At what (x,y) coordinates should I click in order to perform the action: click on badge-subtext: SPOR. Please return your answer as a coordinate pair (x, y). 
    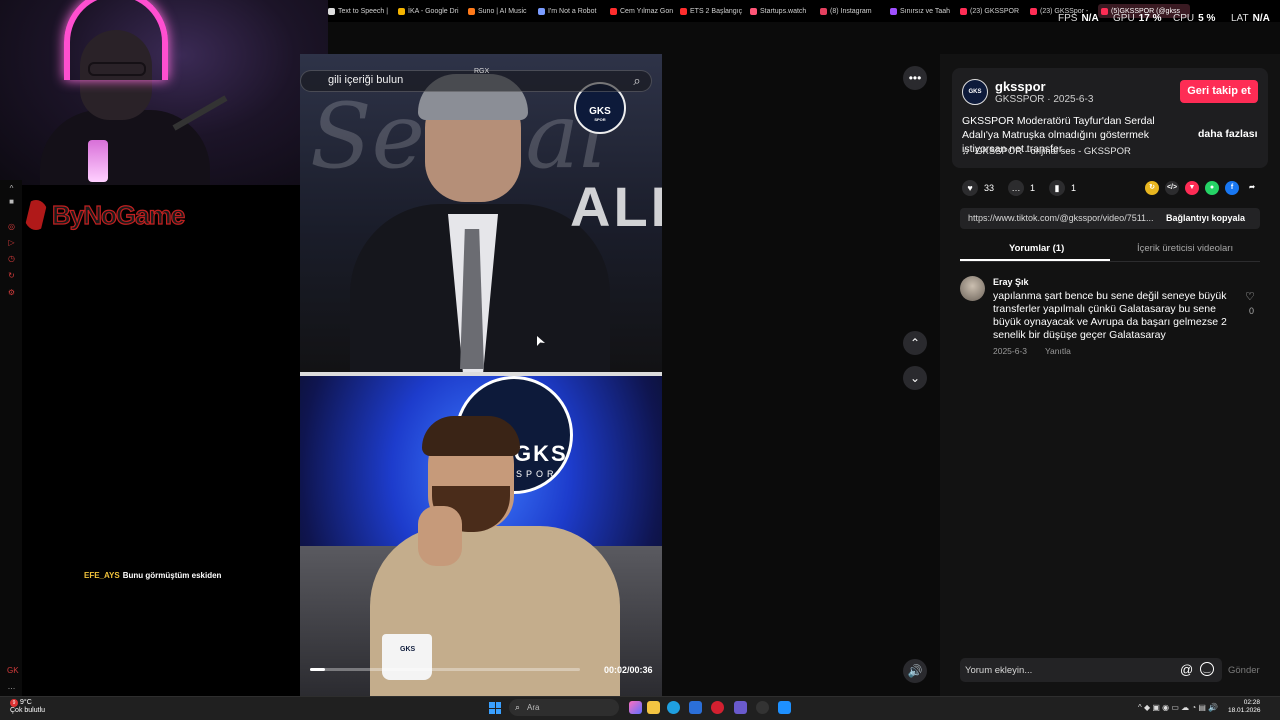
    Looking at the image, I should click on (600, 119).